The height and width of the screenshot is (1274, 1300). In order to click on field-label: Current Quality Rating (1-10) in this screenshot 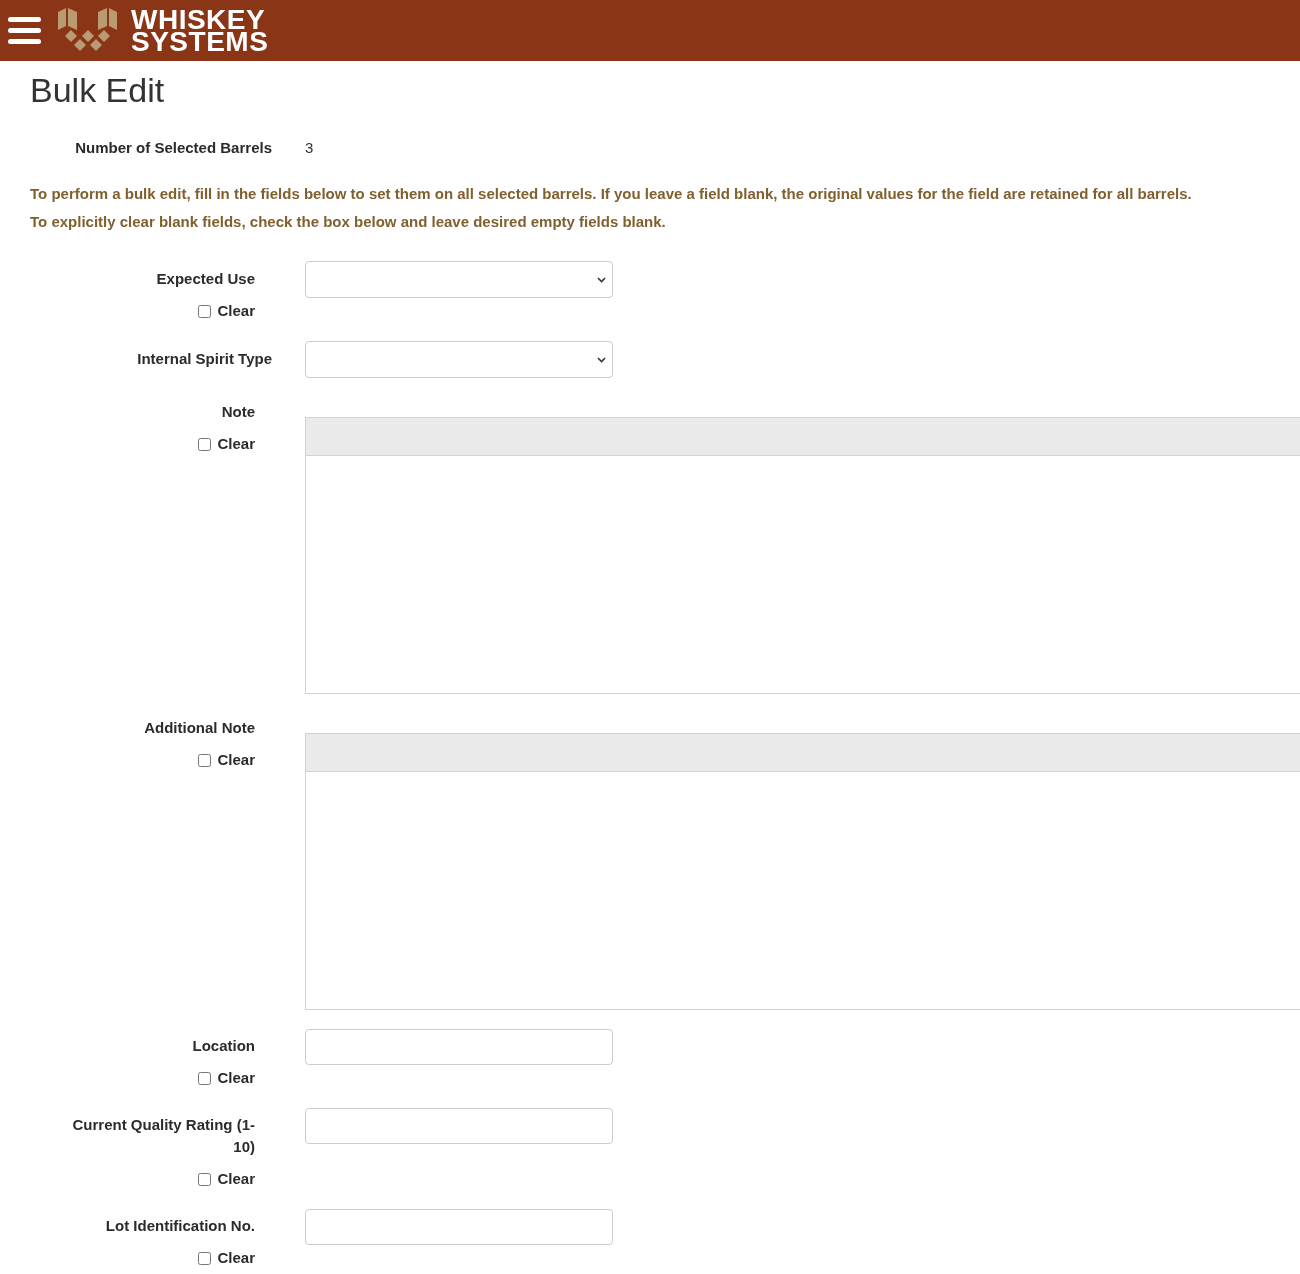, I will do `click(163, 1136)`.